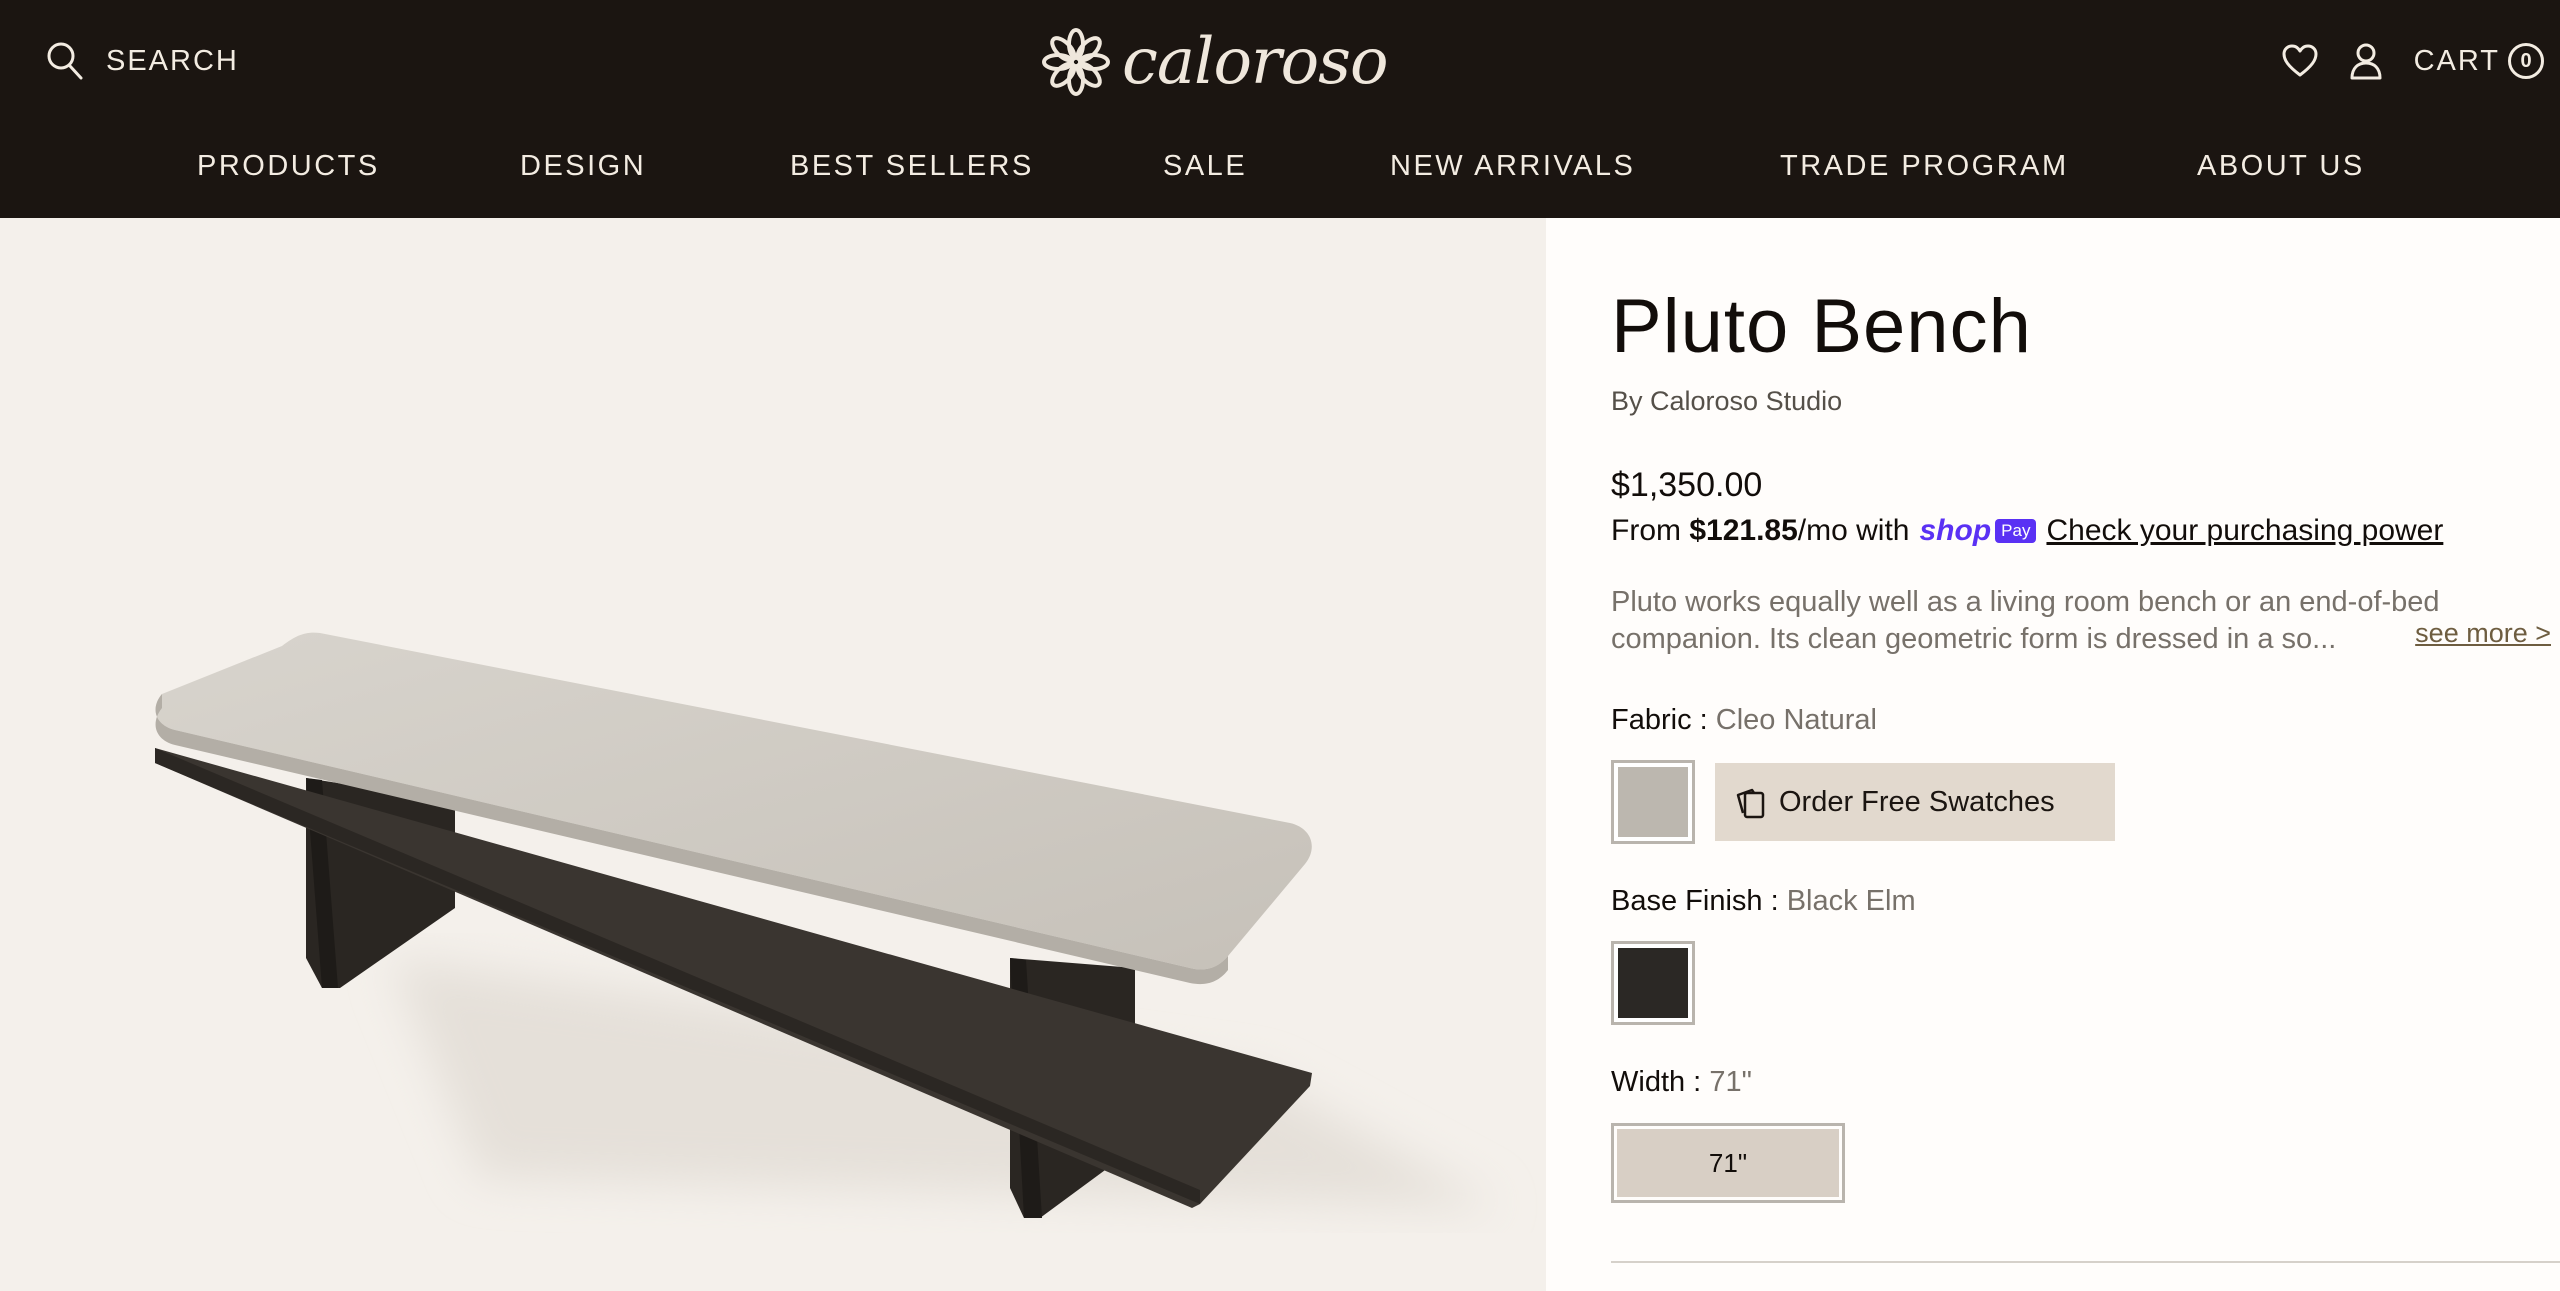 The width and height of the screenshot is (2560, 1291). What do you see at coordinates (2481, 633) in the screenshot?
I see `see-more-link: see more >` at bounding box center [2481, 633].